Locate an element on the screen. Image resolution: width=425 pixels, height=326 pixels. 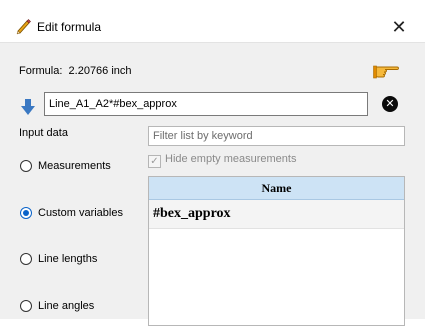
arrow-down-icon is located at coordinates (28, 107).